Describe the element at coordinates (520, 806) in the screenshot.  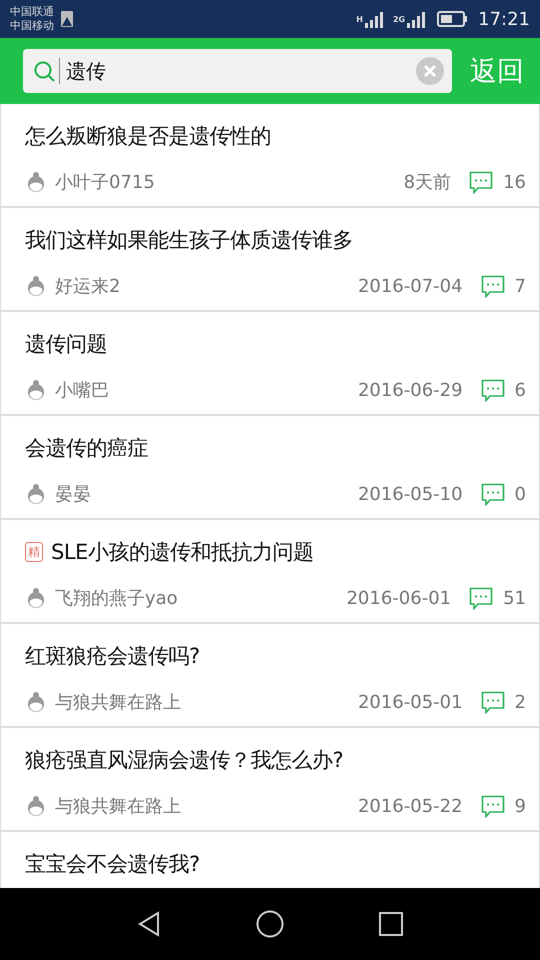
I see `comment-count: 9` at that location.